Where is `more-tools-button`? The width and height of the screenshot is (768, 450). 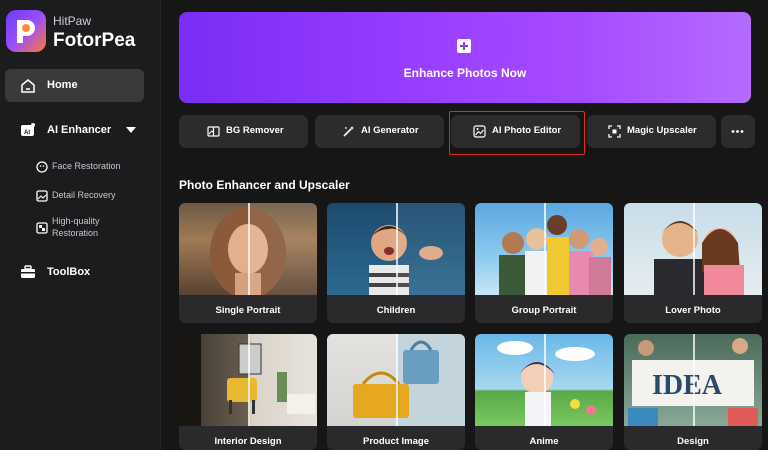
more-tools-button is located at coordinates (738, 131).